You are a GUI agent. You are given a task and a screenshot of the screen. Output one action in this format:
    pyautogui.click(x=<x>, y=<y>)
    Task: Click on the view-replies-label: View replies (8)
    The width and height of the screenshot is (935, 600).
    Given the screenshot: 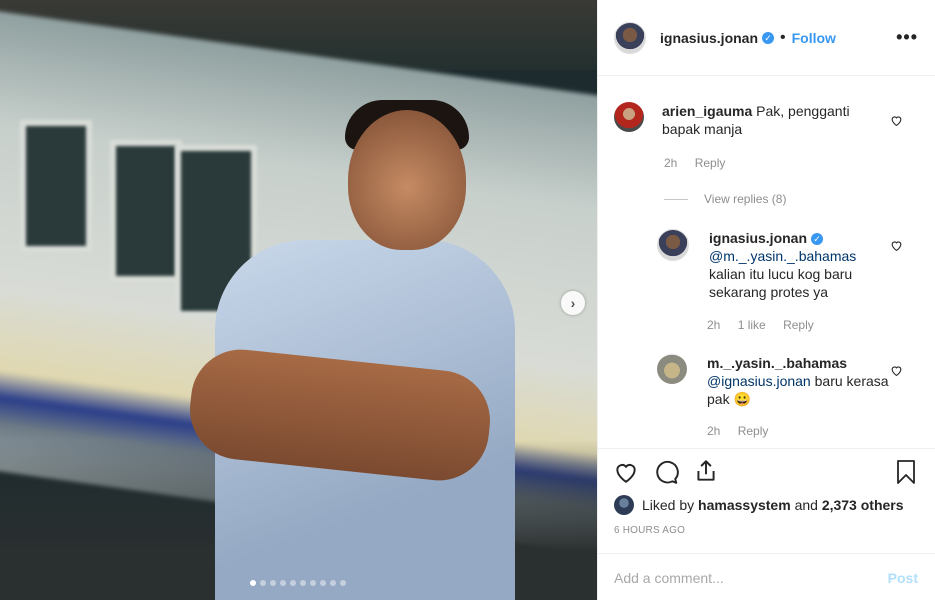 What is the action you would take?
    pyautogui.click(x=745, y=199)
    